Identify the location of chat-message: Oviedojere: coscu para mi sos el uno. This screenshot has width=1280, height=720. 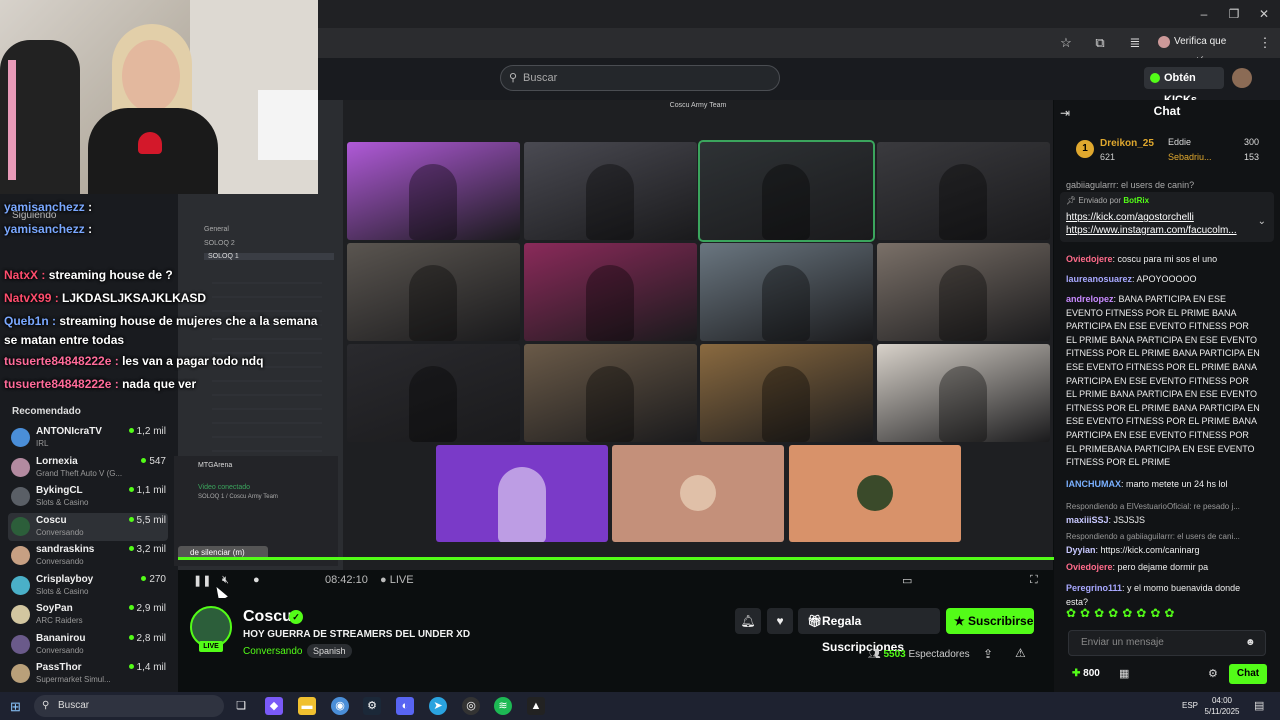
(1164, 260).